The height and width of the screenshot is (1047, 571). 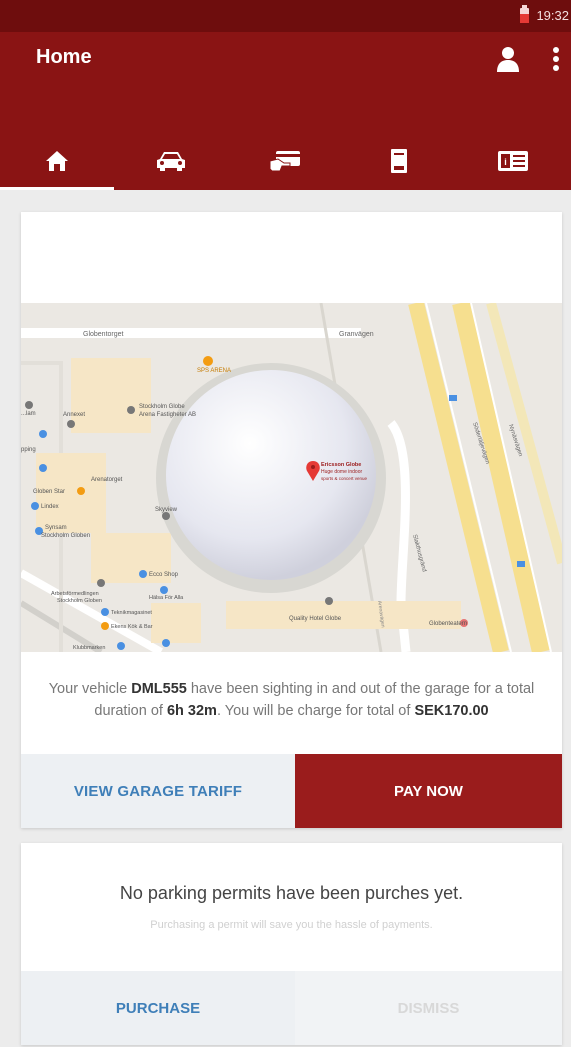 What do you see at coordinates (74, 415) in the screenshot?
I see `map-label: Annexet` at bounding box center [74, 415].